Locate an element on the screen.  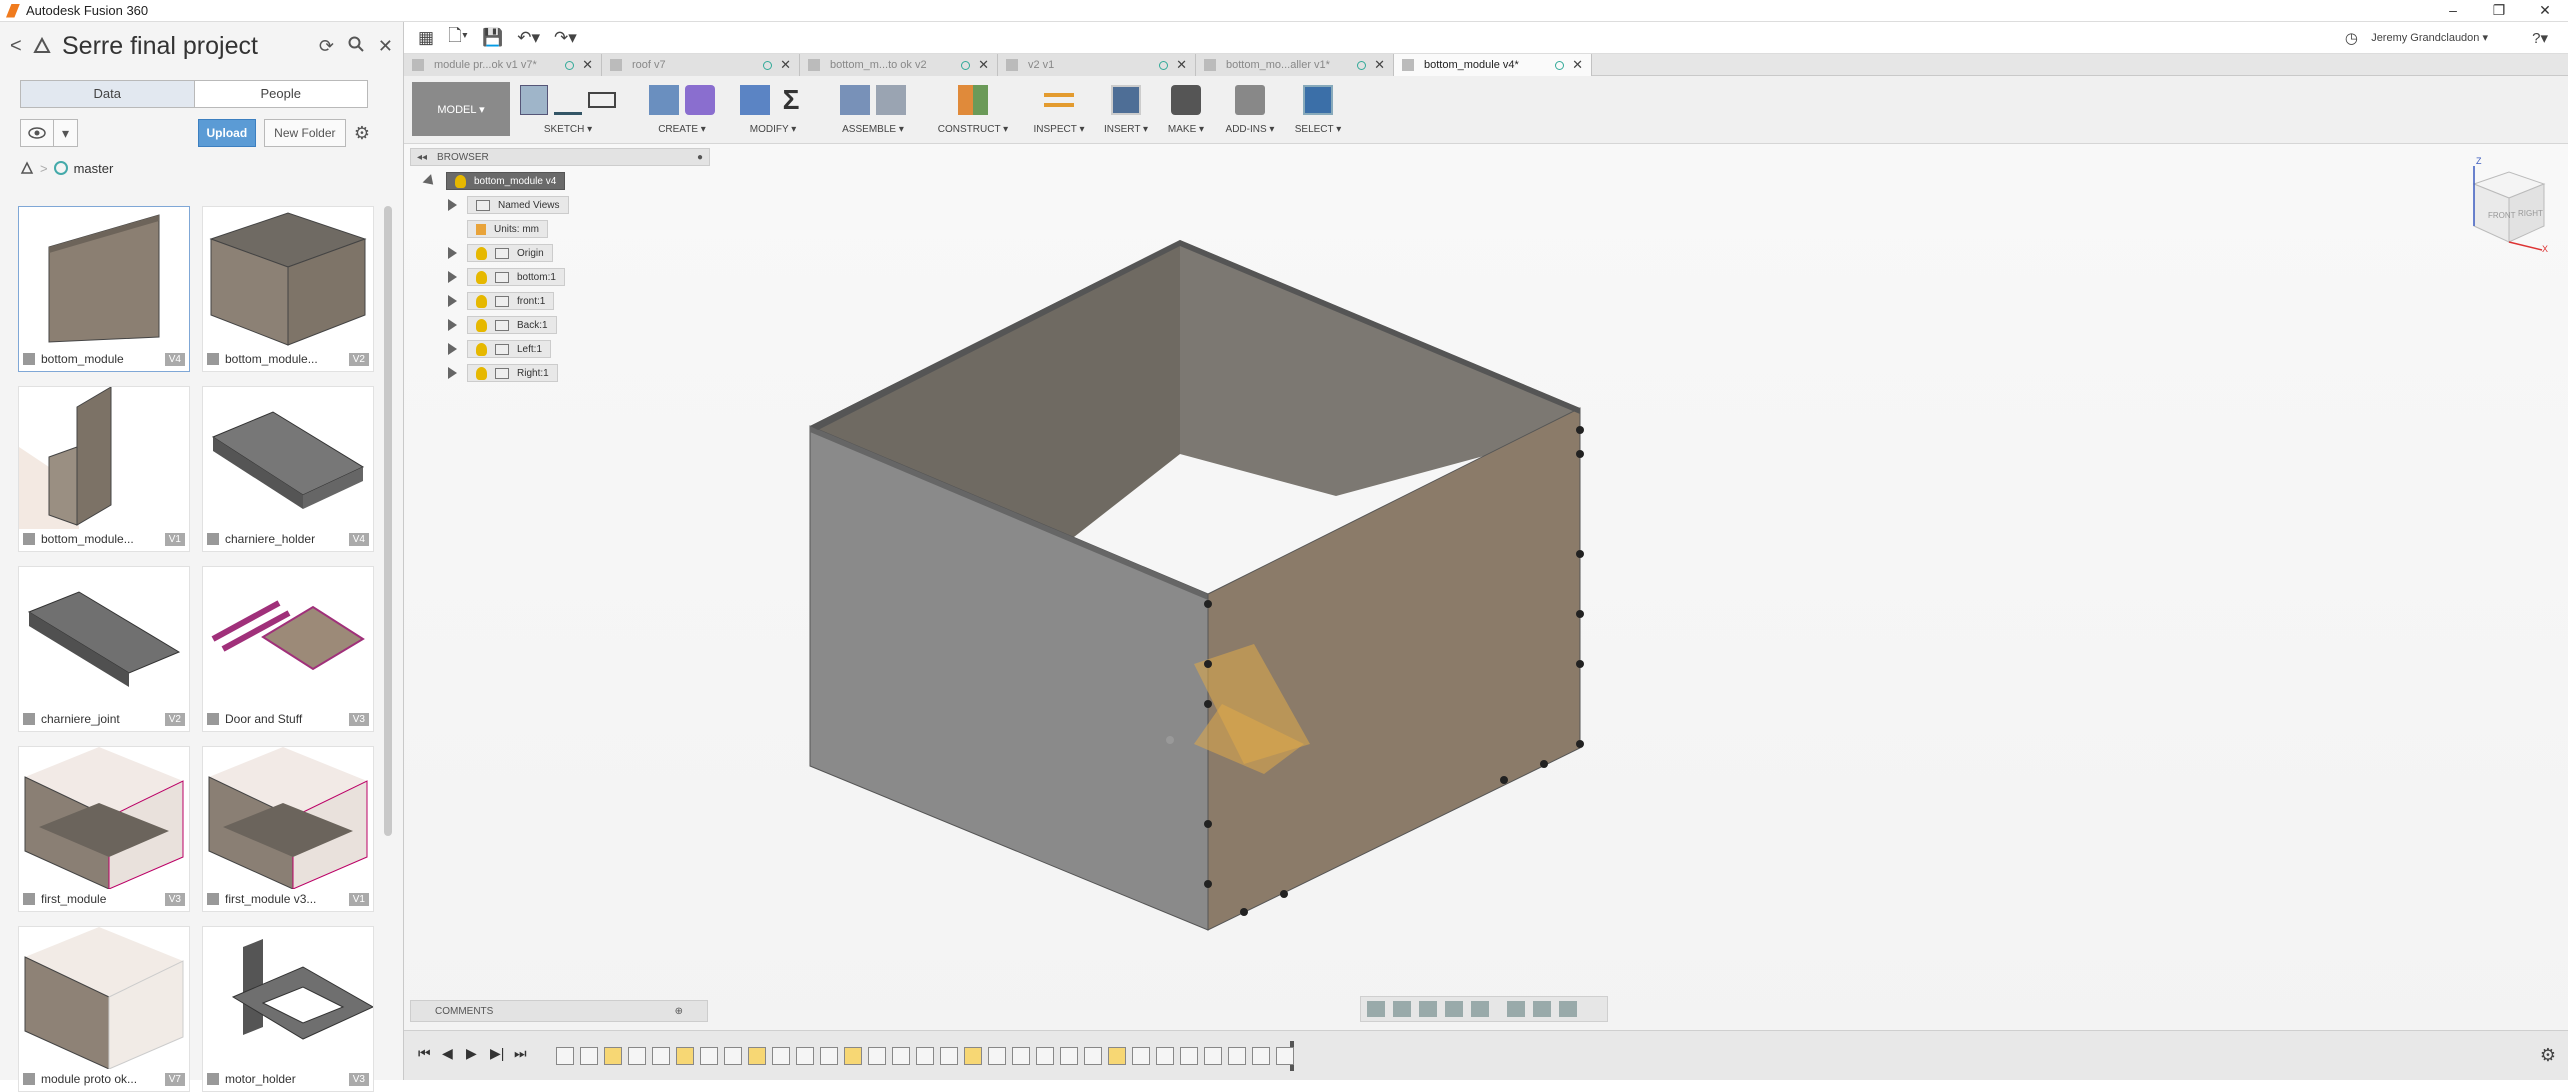
file-card: Door and Stuff V3 is located at coordinates (288, 649).